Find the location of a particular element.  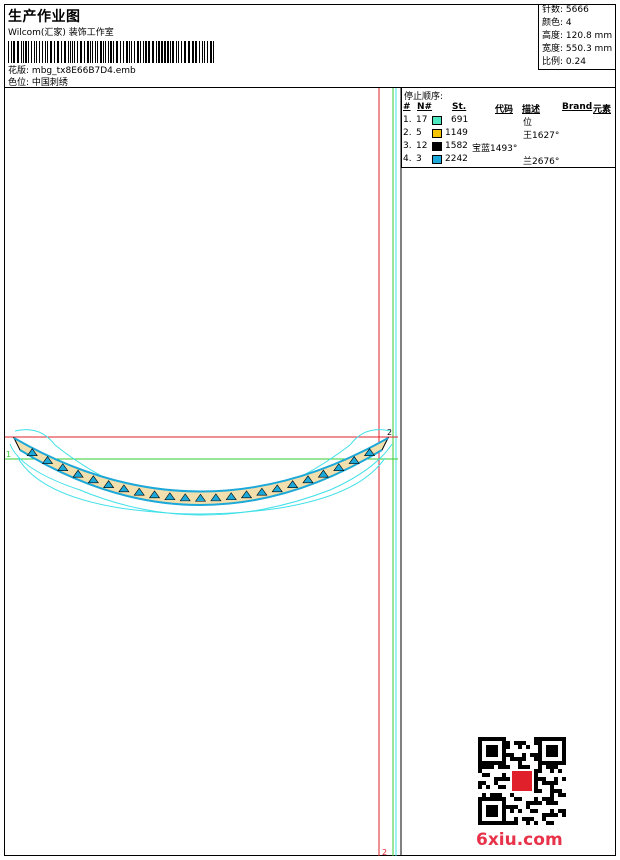

qr-code is located at coordinates (522, 781).